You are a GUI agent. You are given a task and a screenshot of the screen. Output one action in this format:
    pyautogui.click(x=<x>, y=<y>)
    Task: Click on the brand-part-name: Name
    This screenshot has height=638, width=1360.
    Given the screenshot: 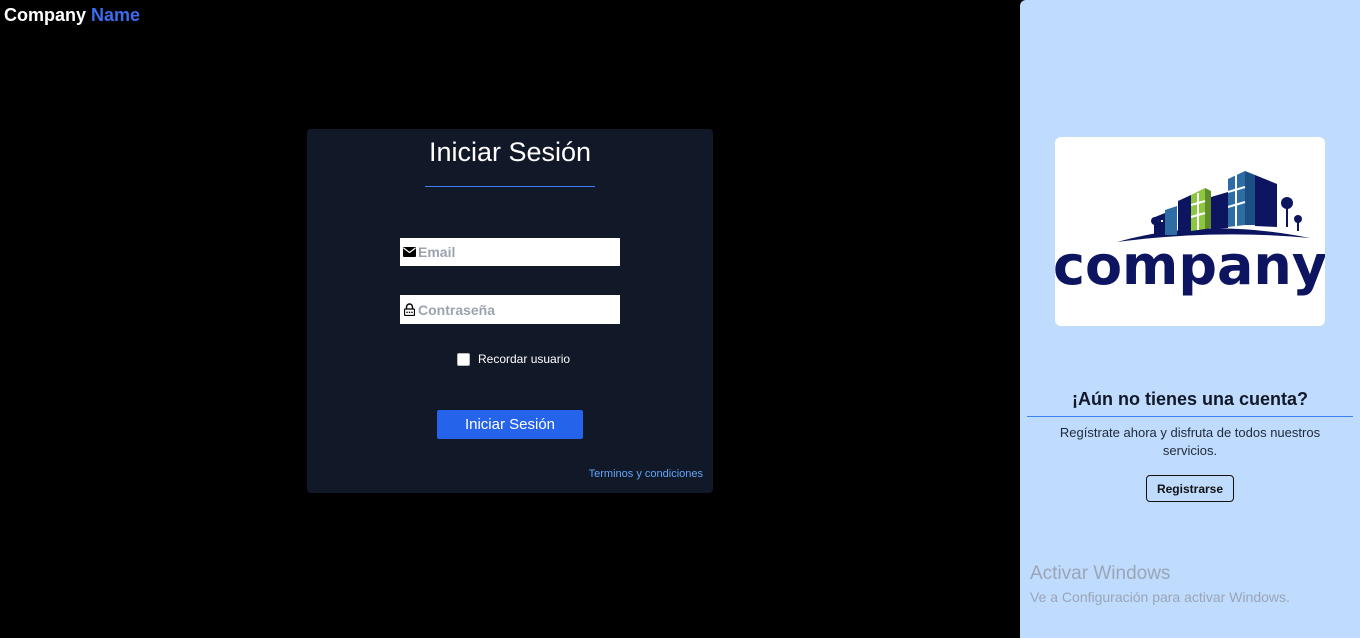 What is the action you would take?
    pyautogui.click(x=116, y=15)
    